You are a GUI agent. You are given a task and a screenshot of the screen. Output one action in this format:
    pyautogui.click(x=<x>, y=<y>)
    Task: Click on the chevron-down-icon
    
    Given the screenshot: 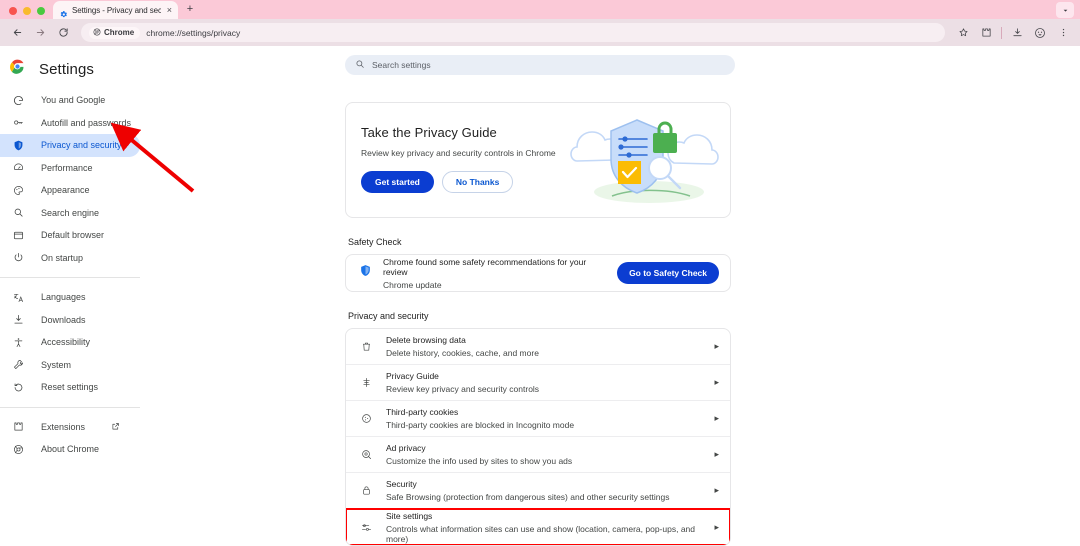 What is the action you would take?
    pyautogui.click(x=1065, y=10)
    